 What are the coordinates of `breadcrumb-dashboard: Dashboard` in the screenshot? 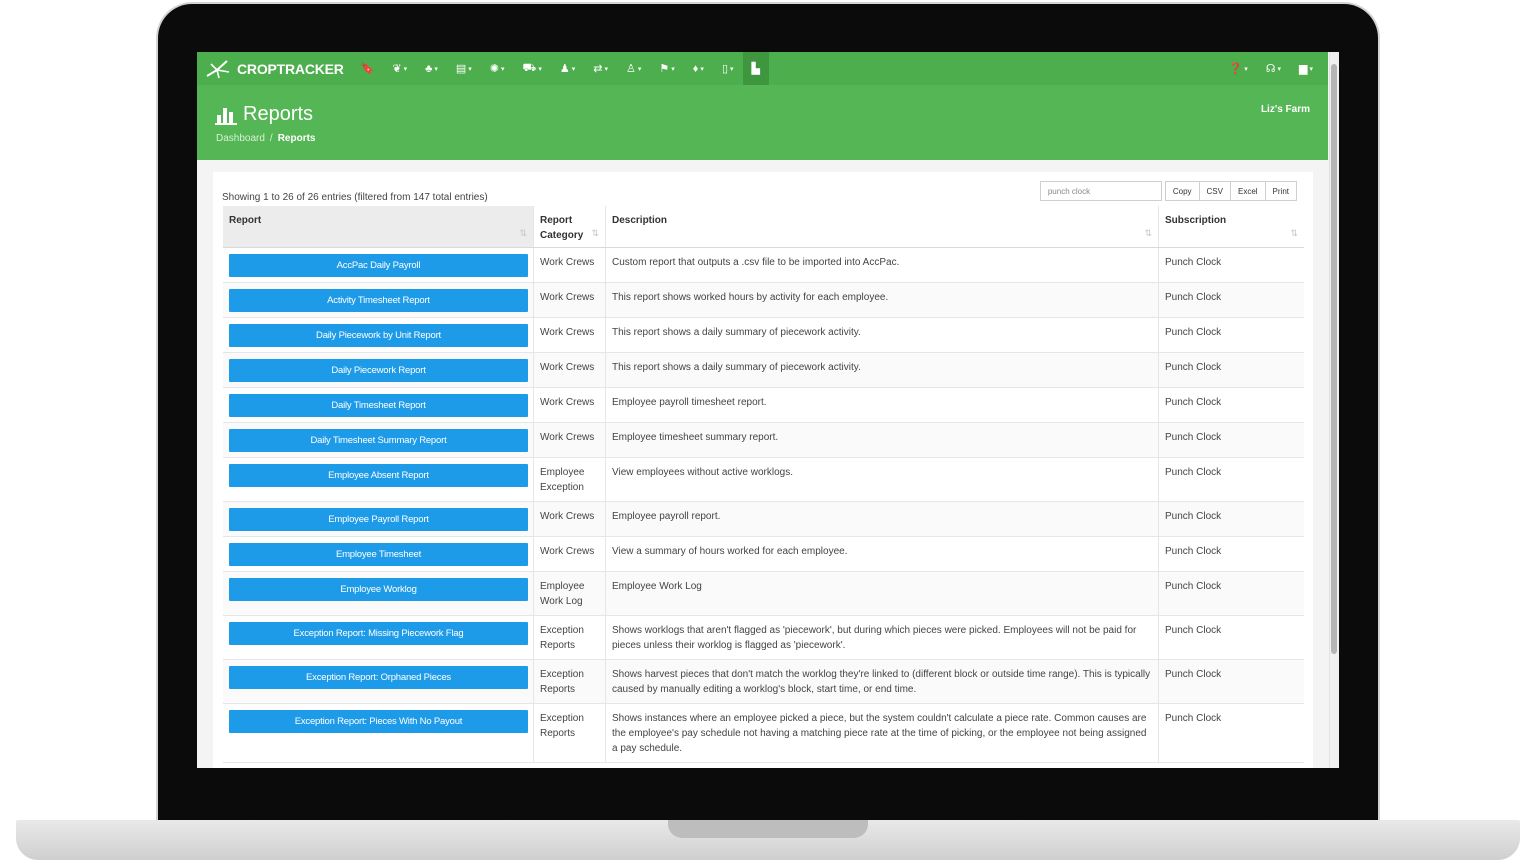 It's located at (240, 138).